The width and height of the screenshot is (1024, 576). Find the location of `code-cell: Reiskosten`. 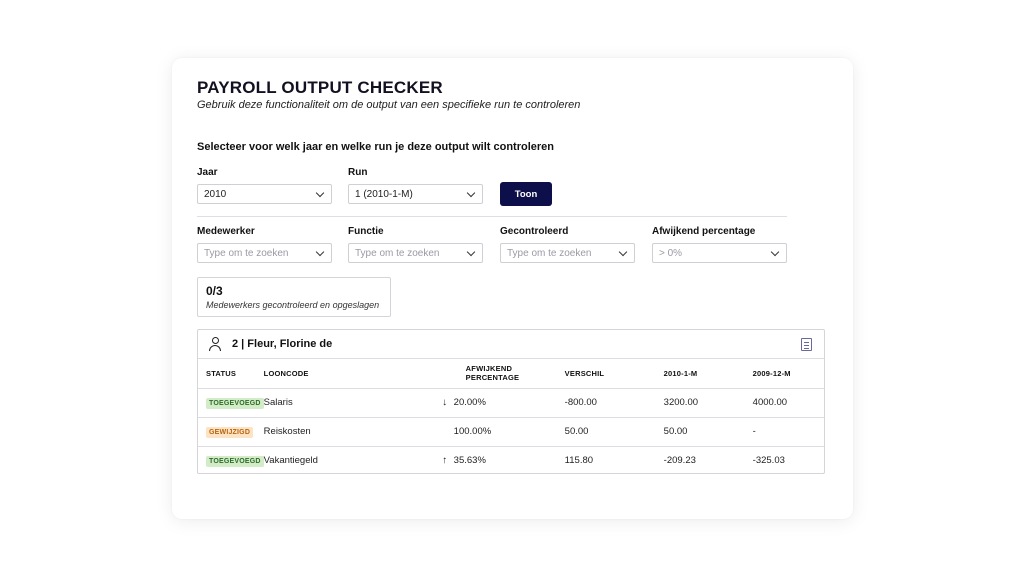

code-cell: Reiskosten is located at coordinates (351, 432).